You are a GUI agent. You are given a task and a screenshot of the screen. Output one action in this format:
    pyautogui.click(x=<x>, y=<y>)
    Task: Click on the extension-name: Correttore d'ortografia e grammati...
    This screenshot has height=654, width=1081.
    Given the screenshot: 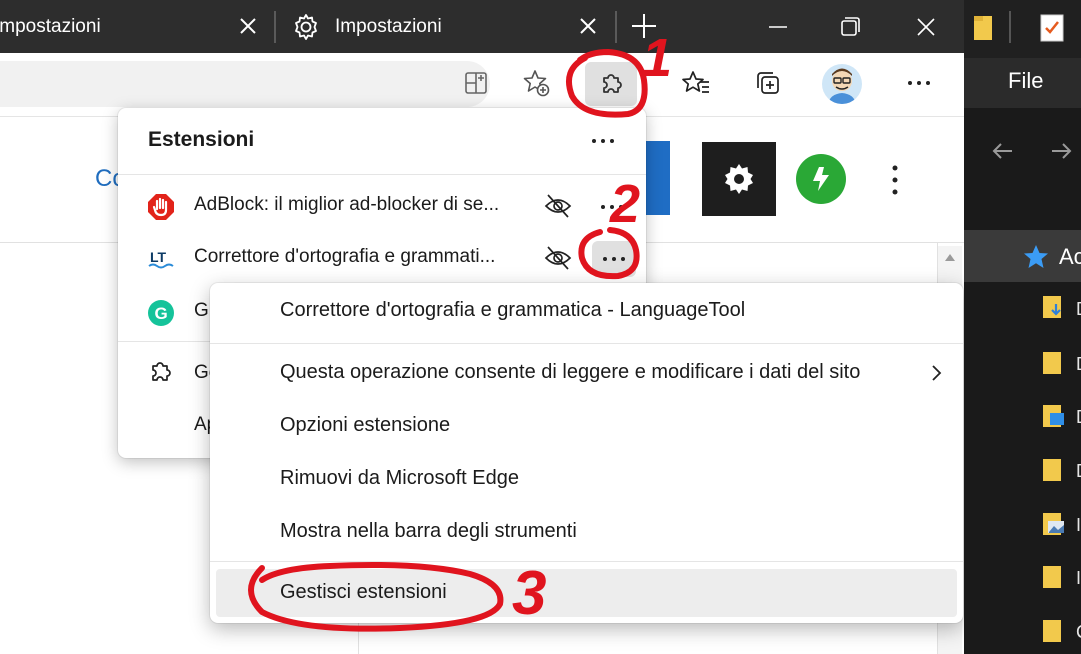 What is the action you would take?
    pyautogui.click(x=345, y=256)
    